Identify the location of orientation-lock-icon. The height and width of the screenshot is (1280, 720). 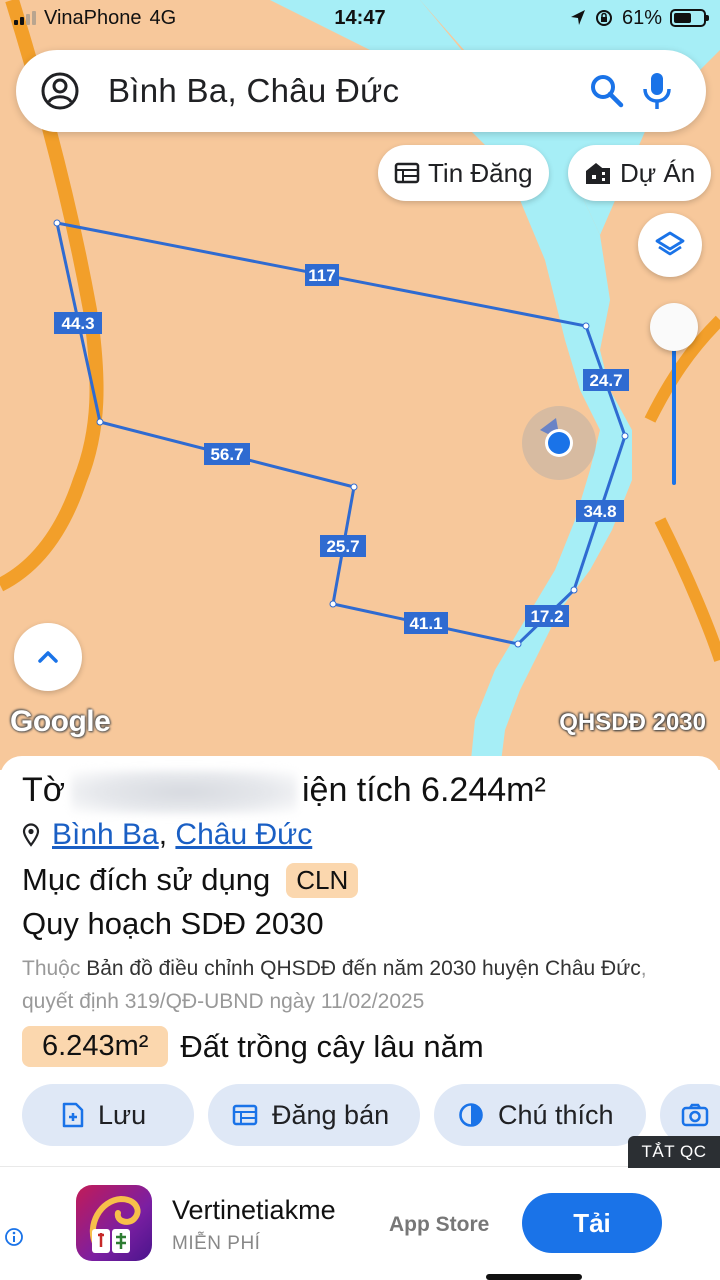
(603, 18).